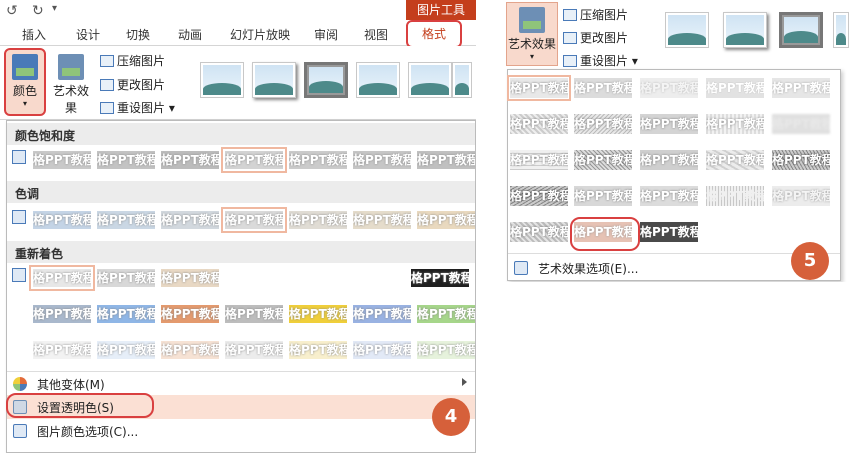 The image size is (850, 453). What do you see at coordinates (810, 261) in the screenshot?
I see `step-badge-5: 5` at bounding box center [810, 261].